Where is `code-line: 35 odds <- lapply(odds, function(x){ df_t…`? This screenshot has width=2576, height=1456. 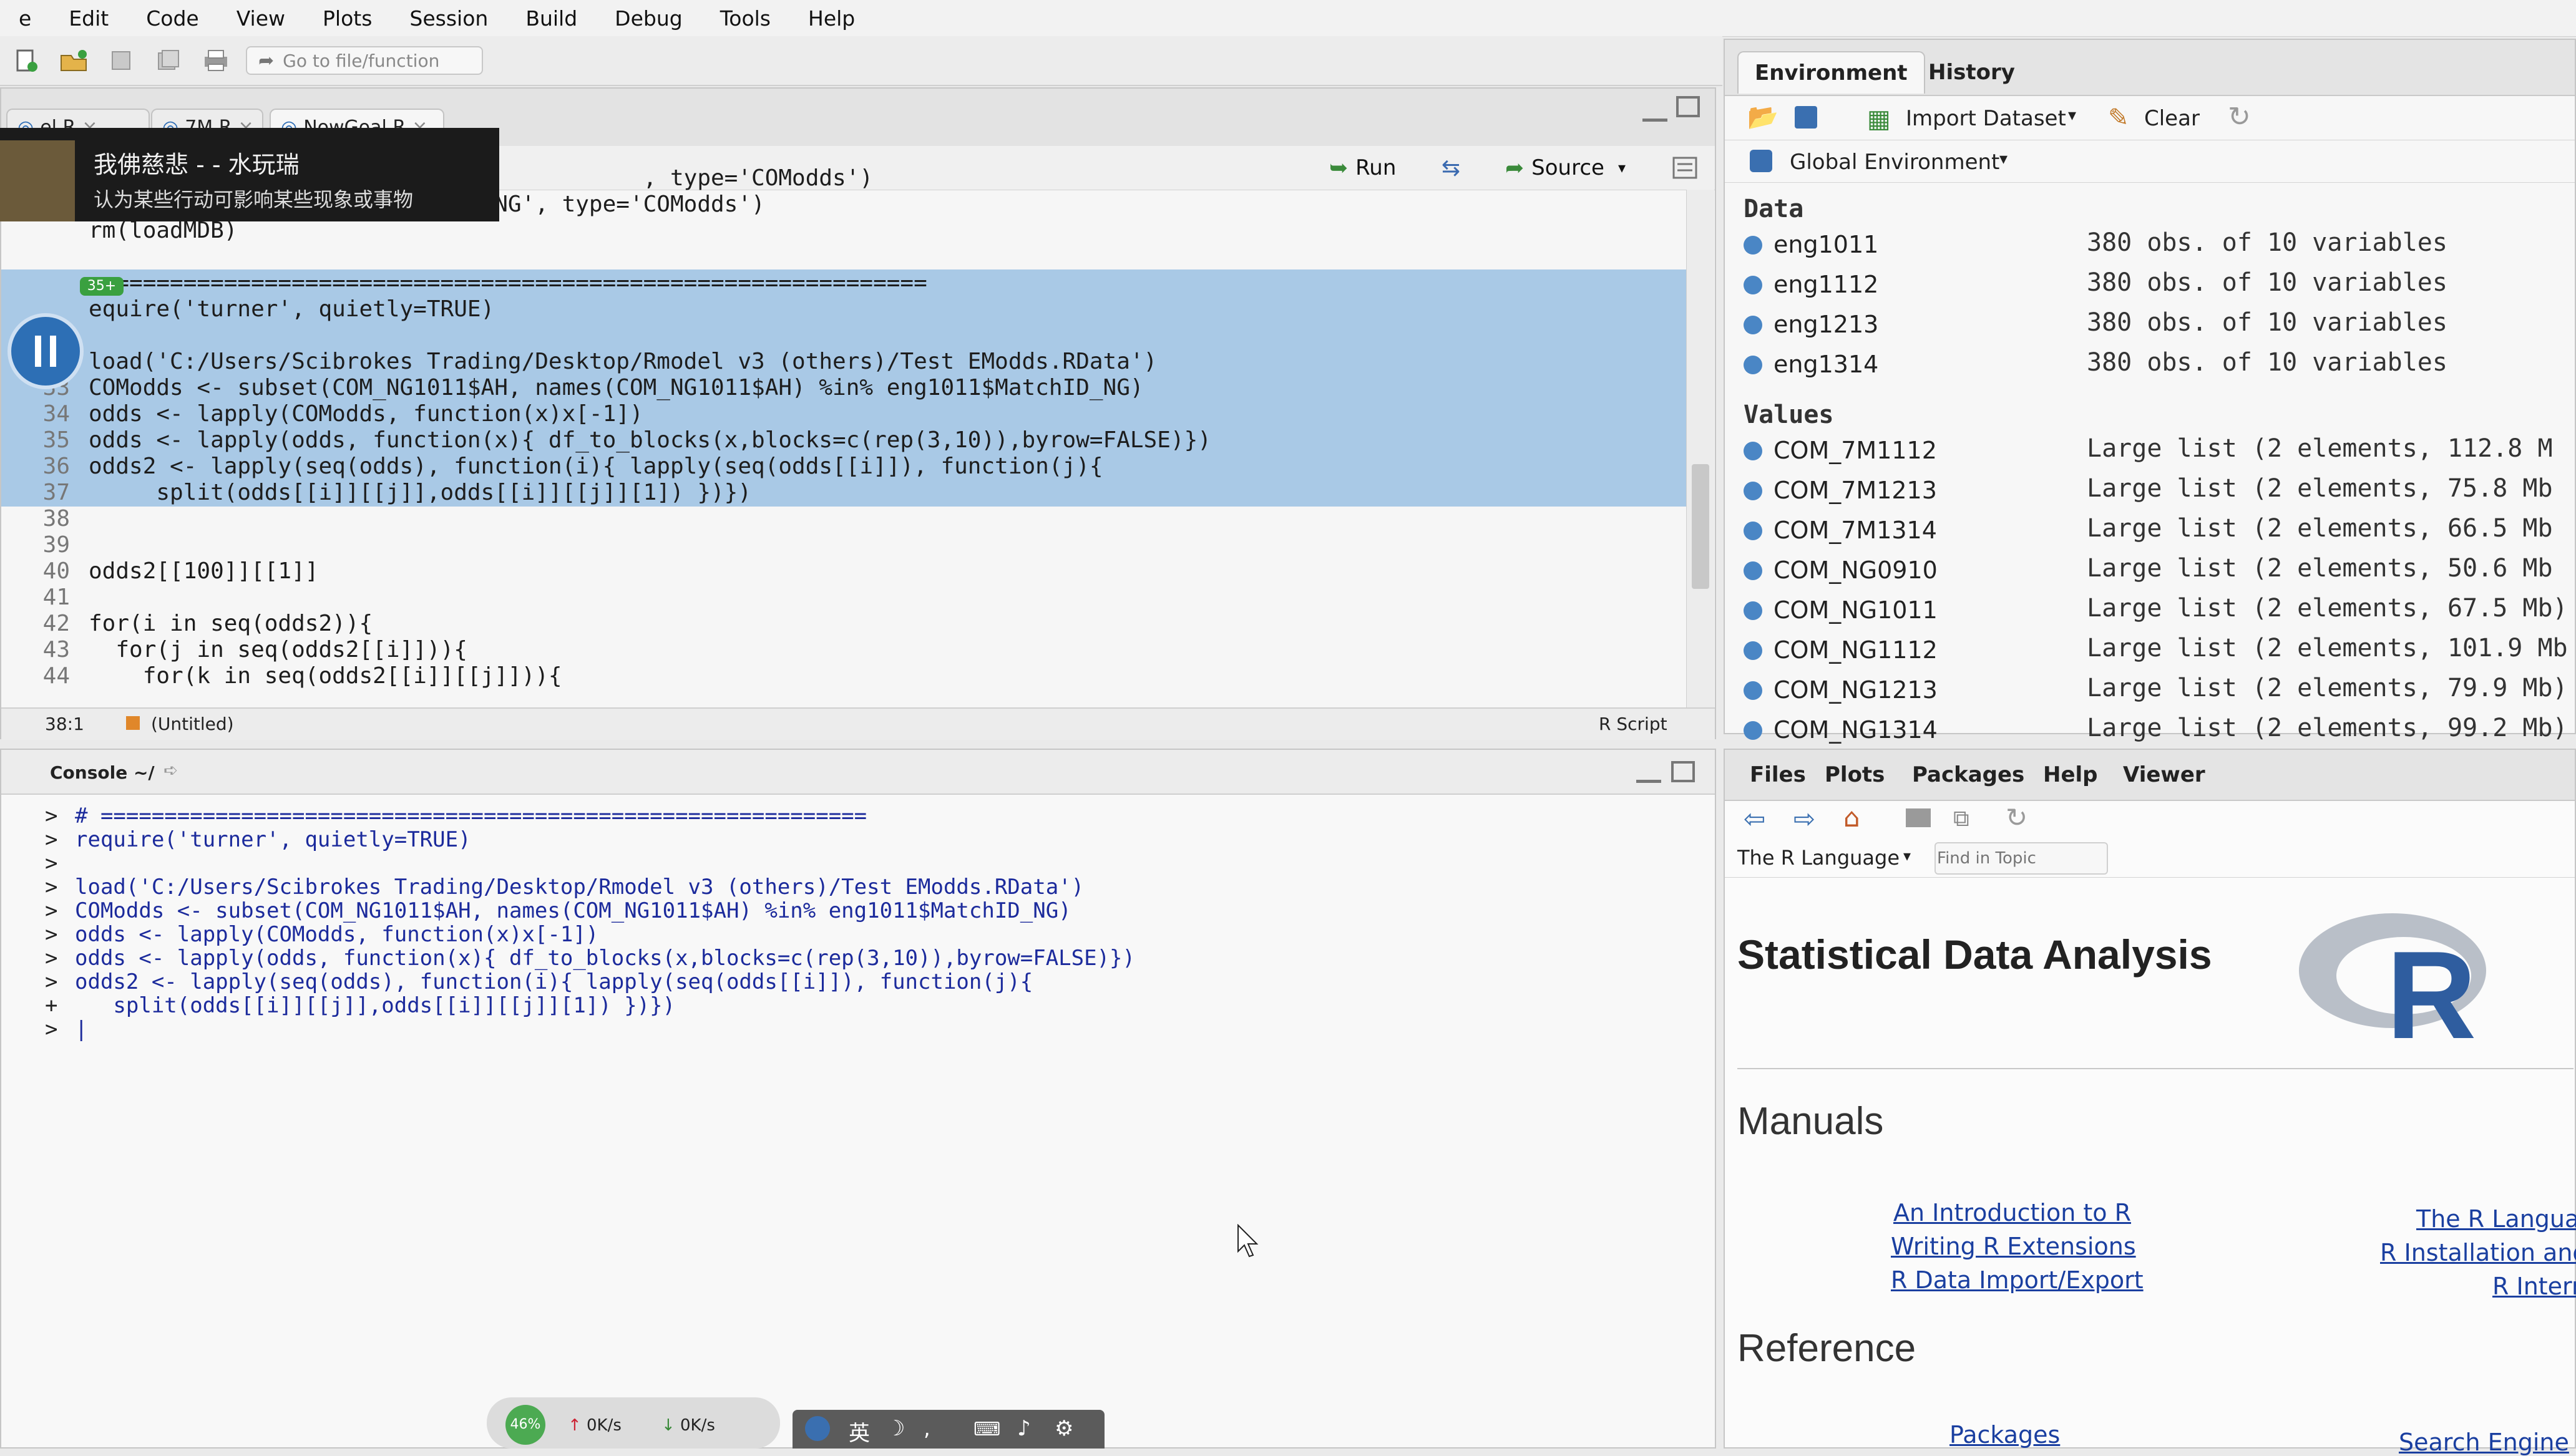 code-line: 35 odds <- lapply(odds, function(x){ df_t… is located at coordinates (843, 441).